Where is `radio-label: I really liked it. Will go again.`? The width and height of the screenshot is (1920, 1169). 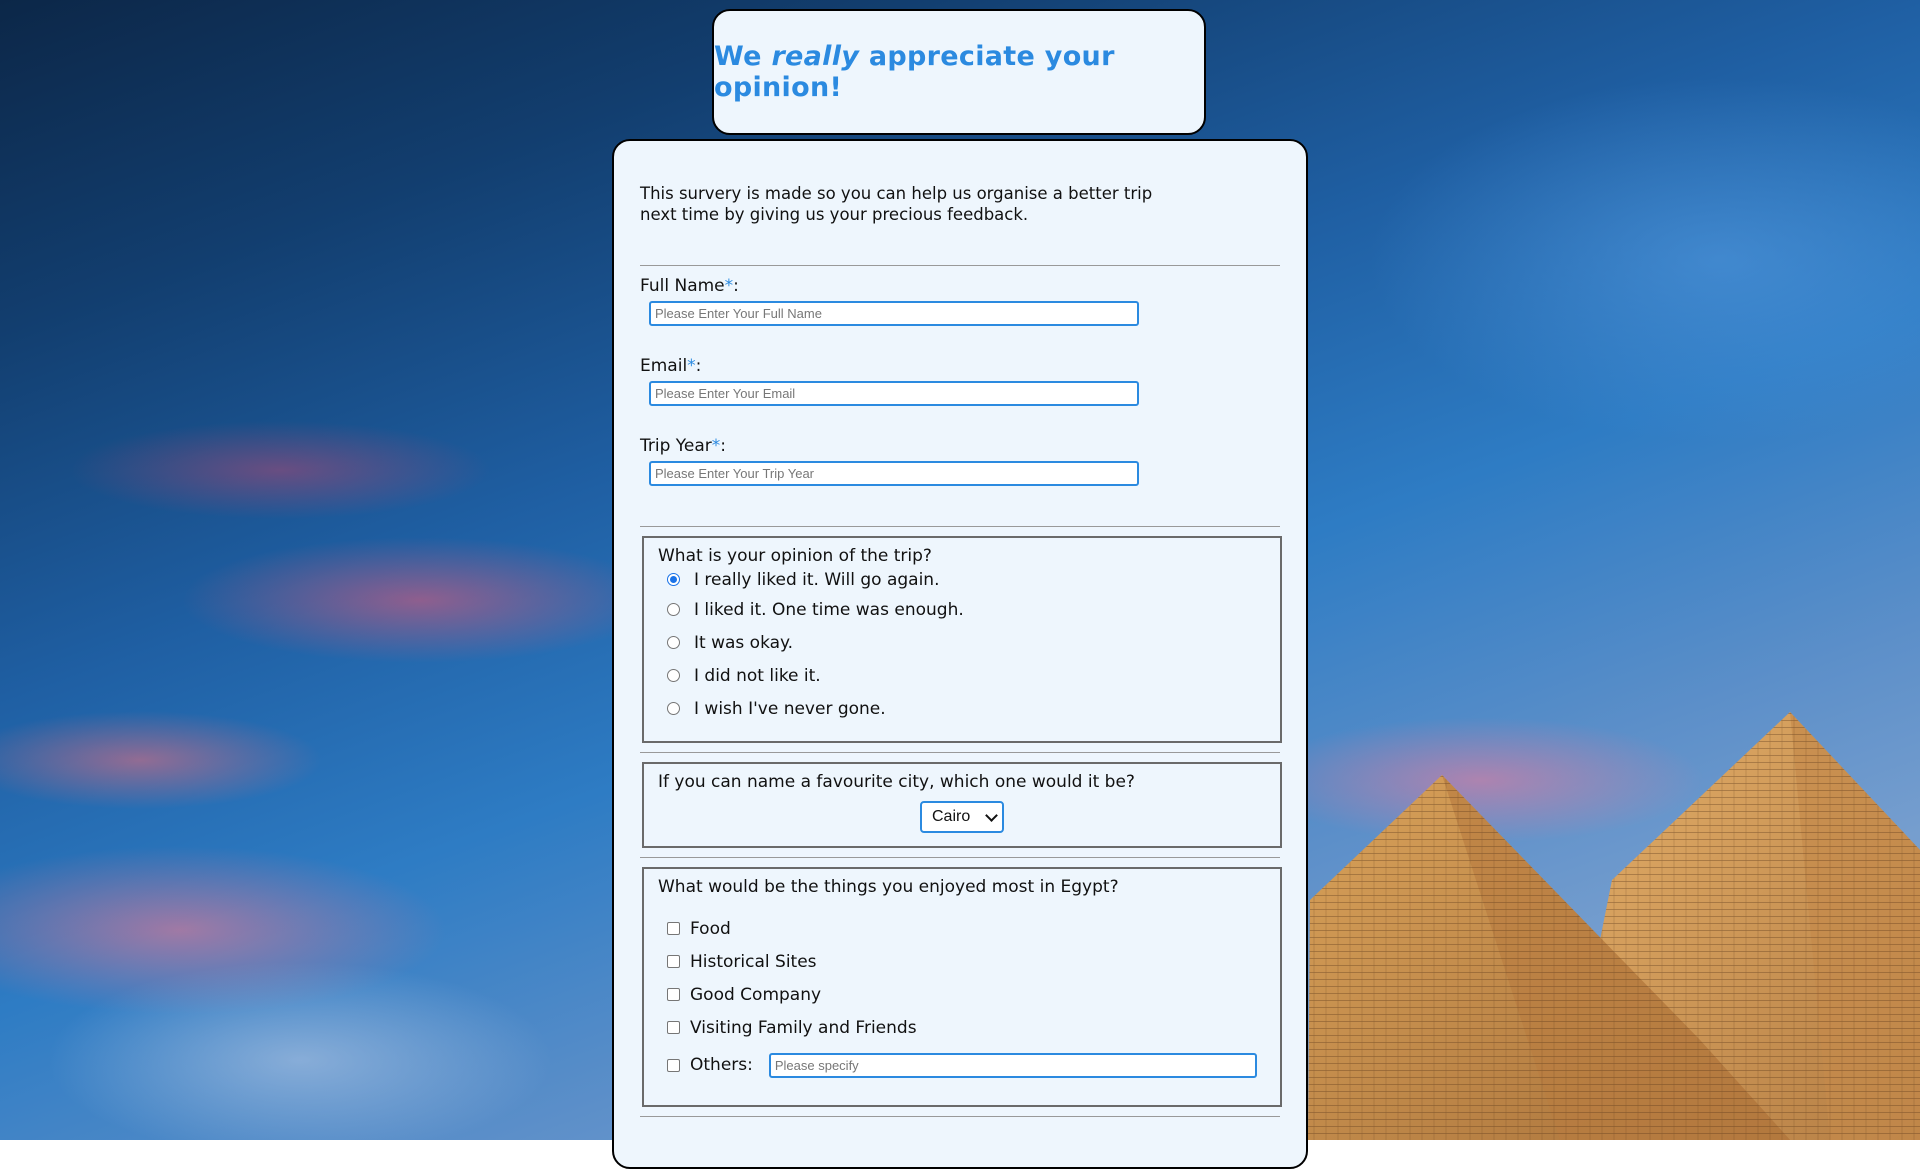
radio-label: I really liked it. Will go again. is located at coordinates (817, 579).